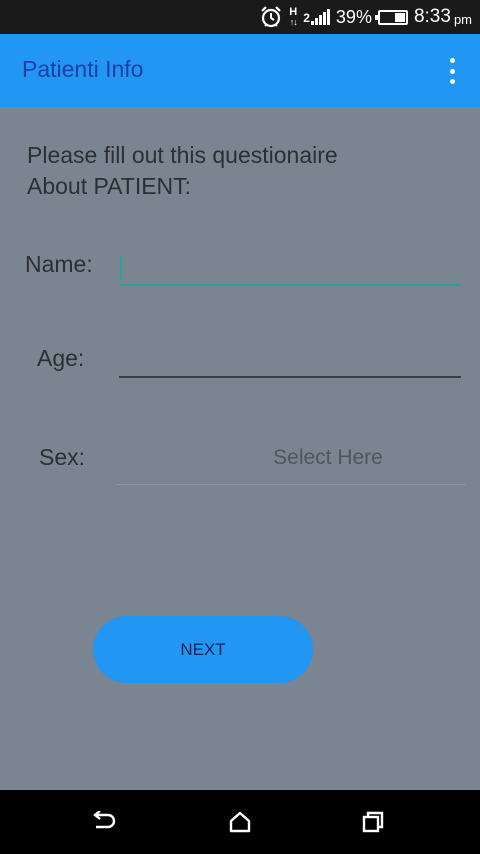 This screenshot has width=480, height=854. I want to click on app-bar: Patienti Info, so click(240, 70).